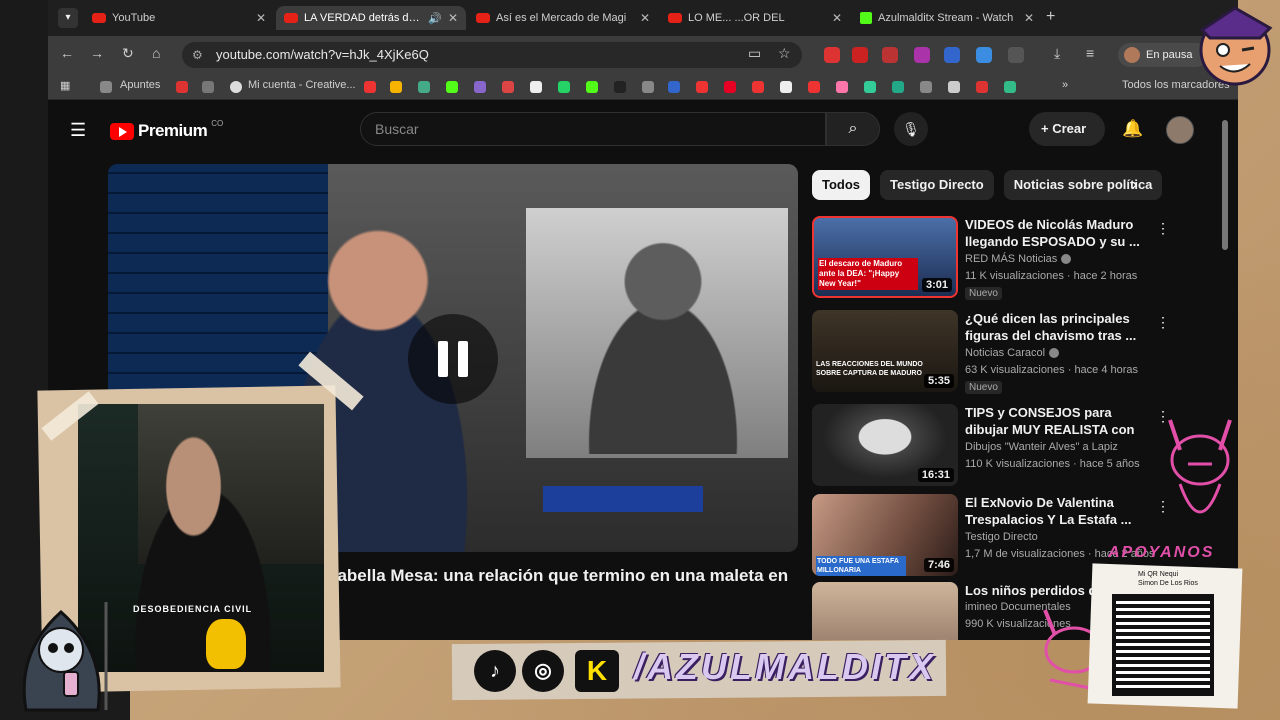 The height and width of the screenshot is (720, 1280). I want to click on tab-la-verdad: LA VERDAD detrás del c 🔊 ✕, so click(371, 18).